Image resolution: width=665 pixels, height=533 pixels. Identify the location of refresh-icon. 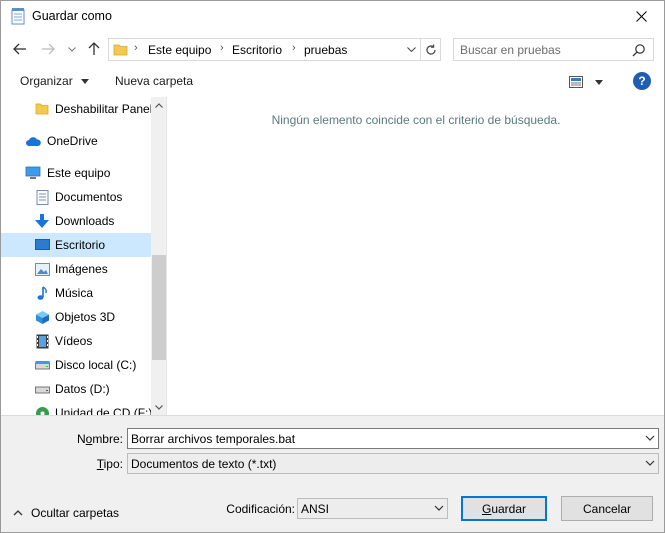
(431, 49).